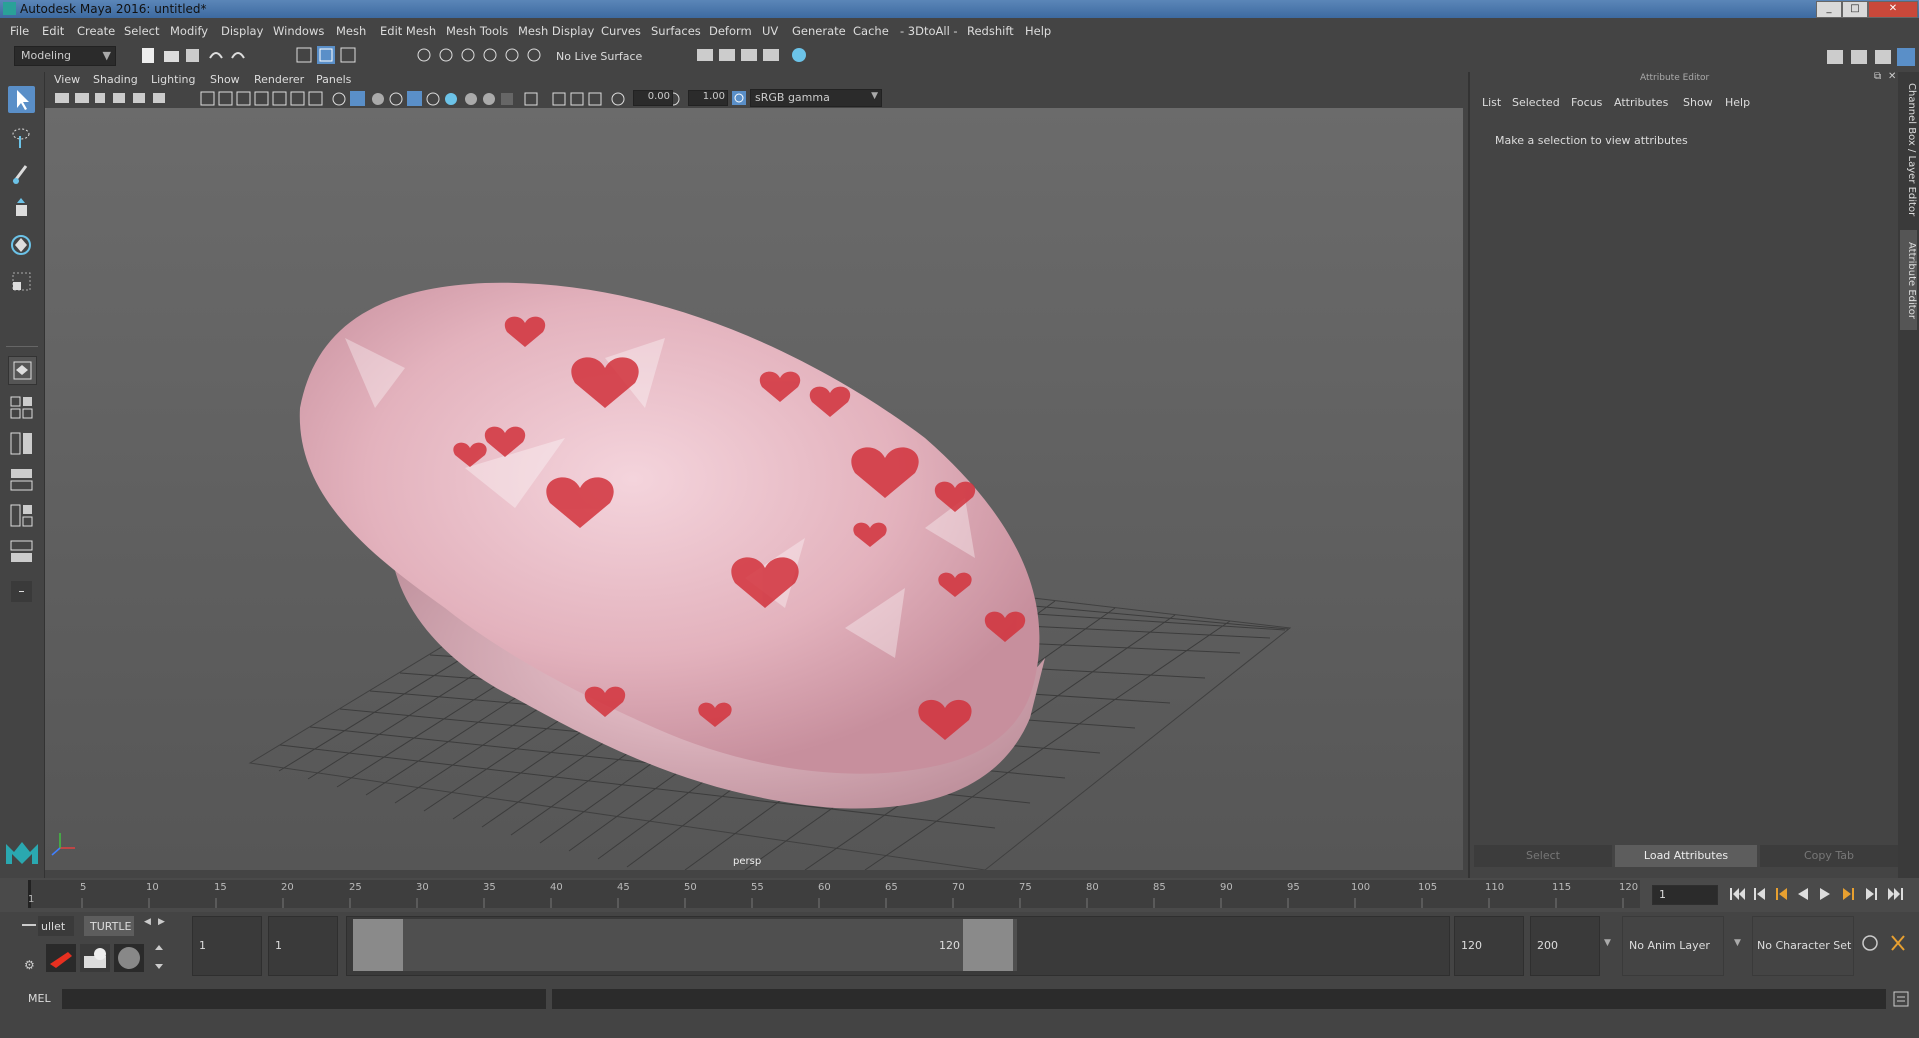 This screenshot has width=1919, height=1038. Describe the element at coordinates (1543, 856) in the screenshot. I see `select-button: Select` at that location.